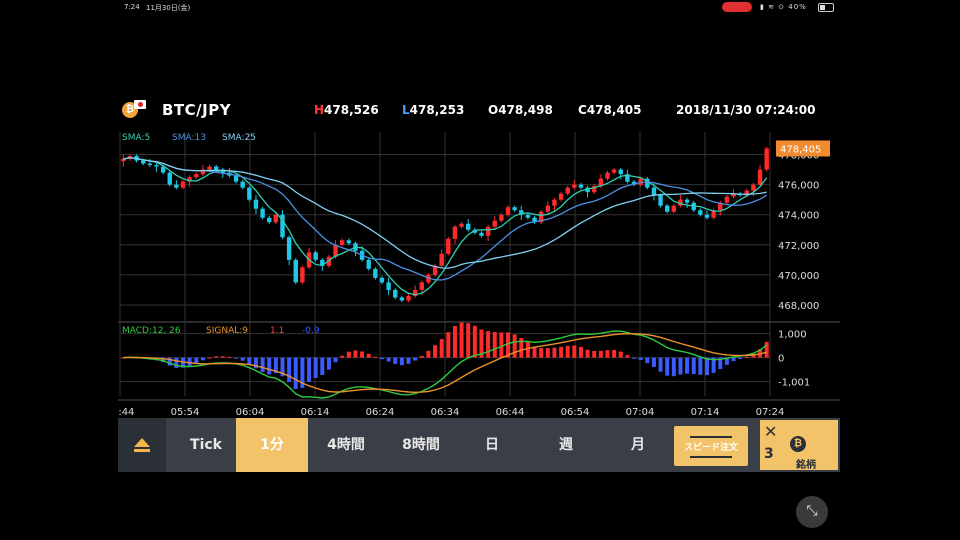  What do you see at coordinates (826, 7) in the screenshot?
I see `battery-icon` at bounding box center [826, 7].